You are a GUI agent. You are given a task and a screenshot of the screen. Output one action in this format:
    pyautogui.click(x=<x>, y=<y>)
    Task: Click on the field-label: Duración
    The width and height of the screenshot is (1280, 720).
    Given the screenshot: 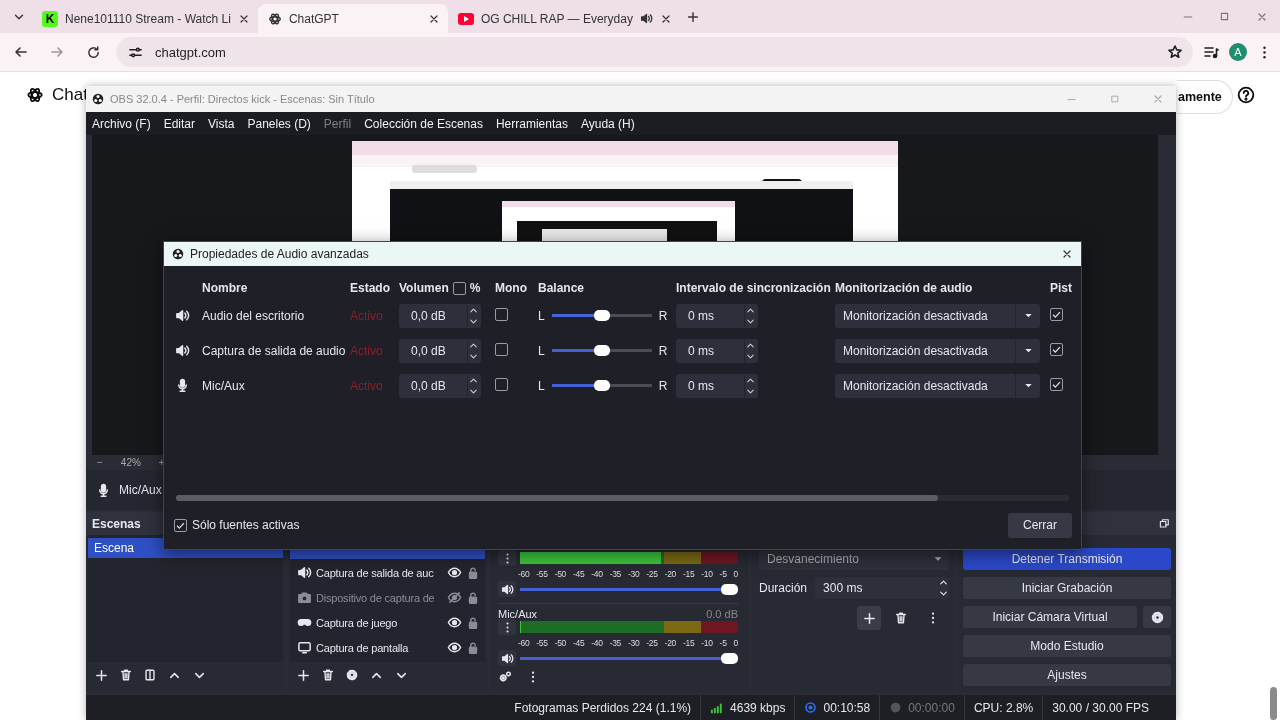 What is the action you would take?
    pyautogui.click(x=783, y=588)
    